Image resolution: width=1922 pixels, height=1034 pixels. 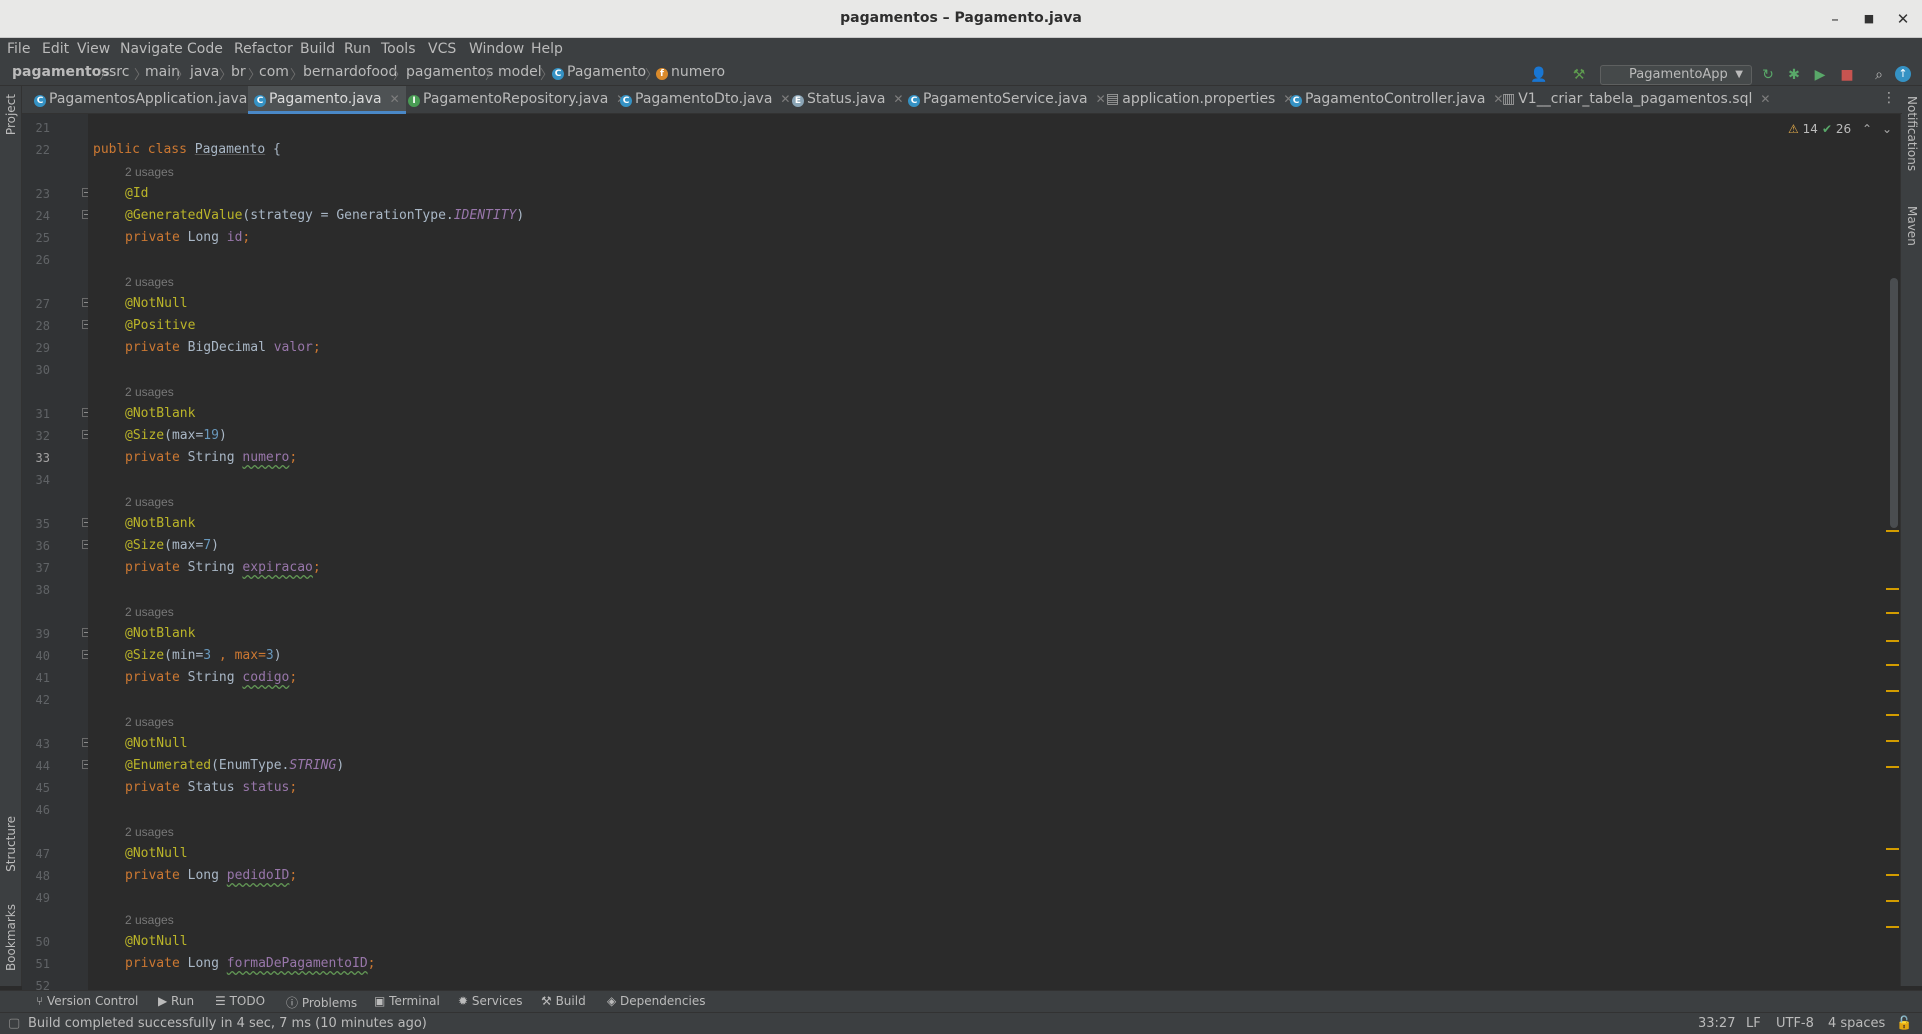 I want to click on line-number: 37, so click(x=36, y=568).